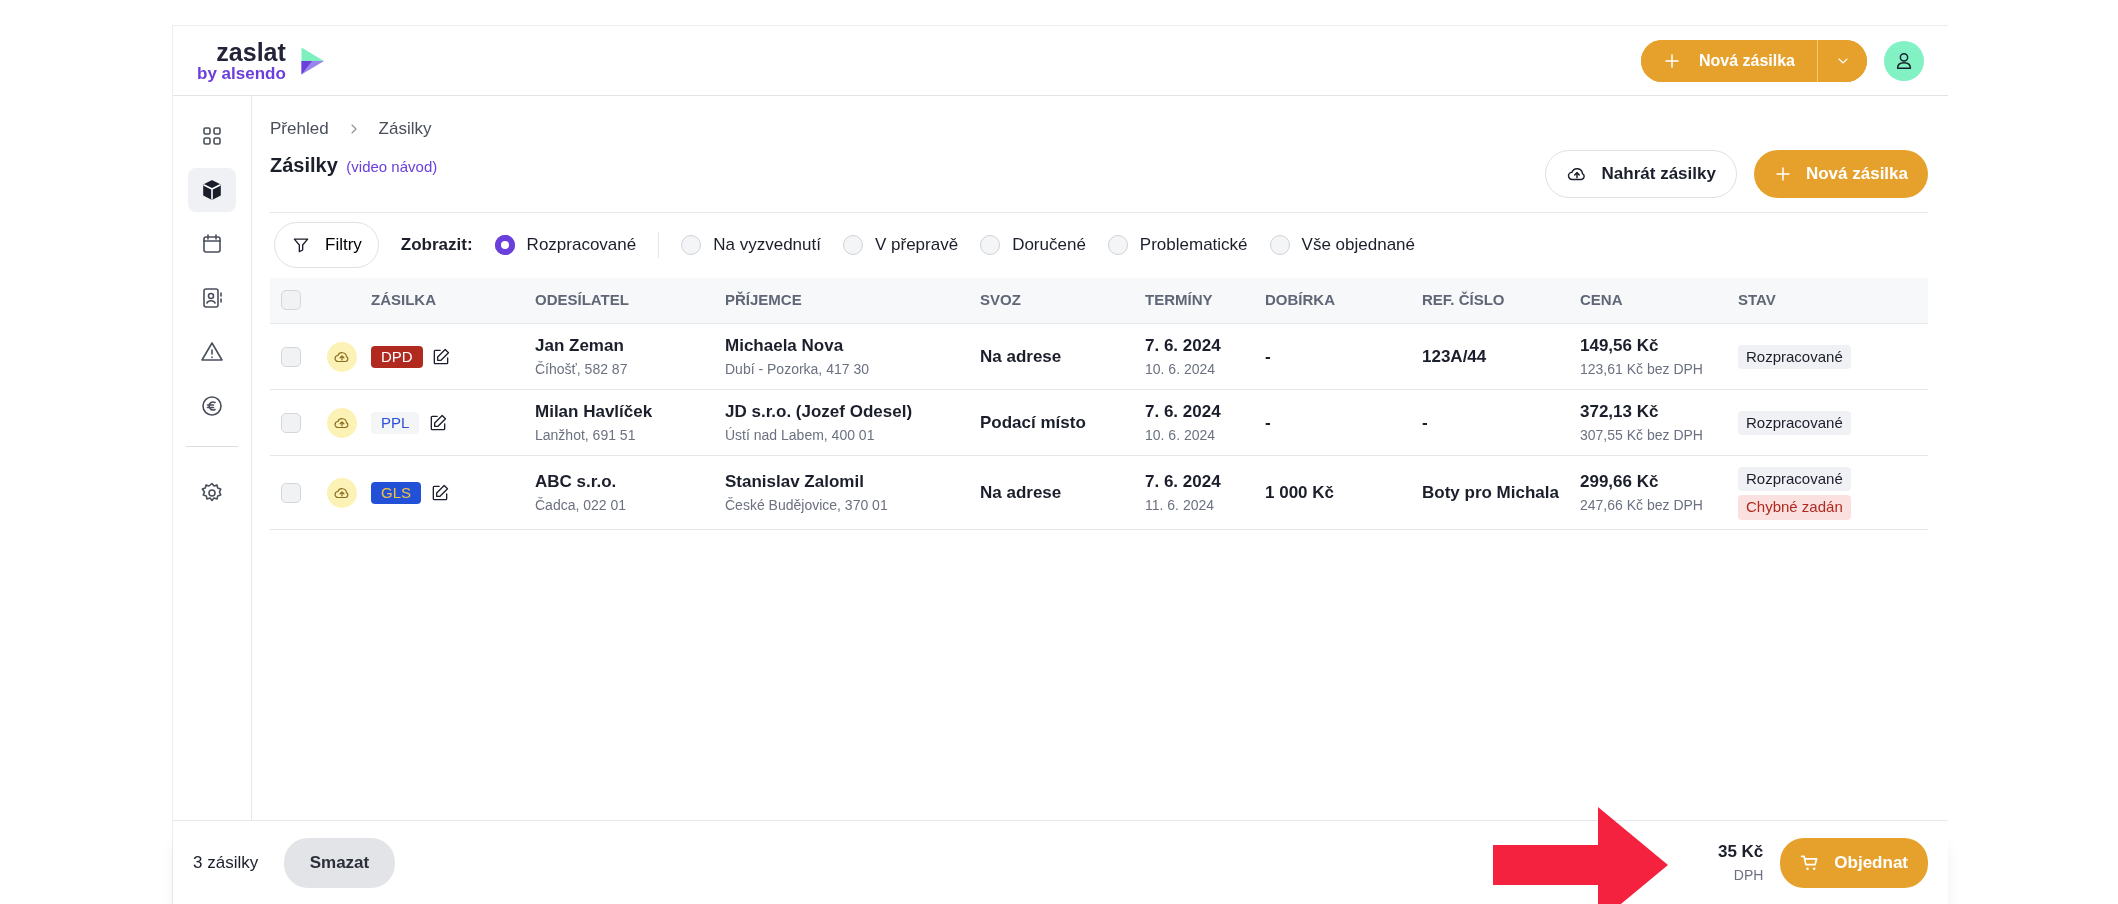 The image size is (2118, 904). What do you see at coordinates (1904, 60) in the screenshot?
I see `avatar` at bounding box center [1904, 60].